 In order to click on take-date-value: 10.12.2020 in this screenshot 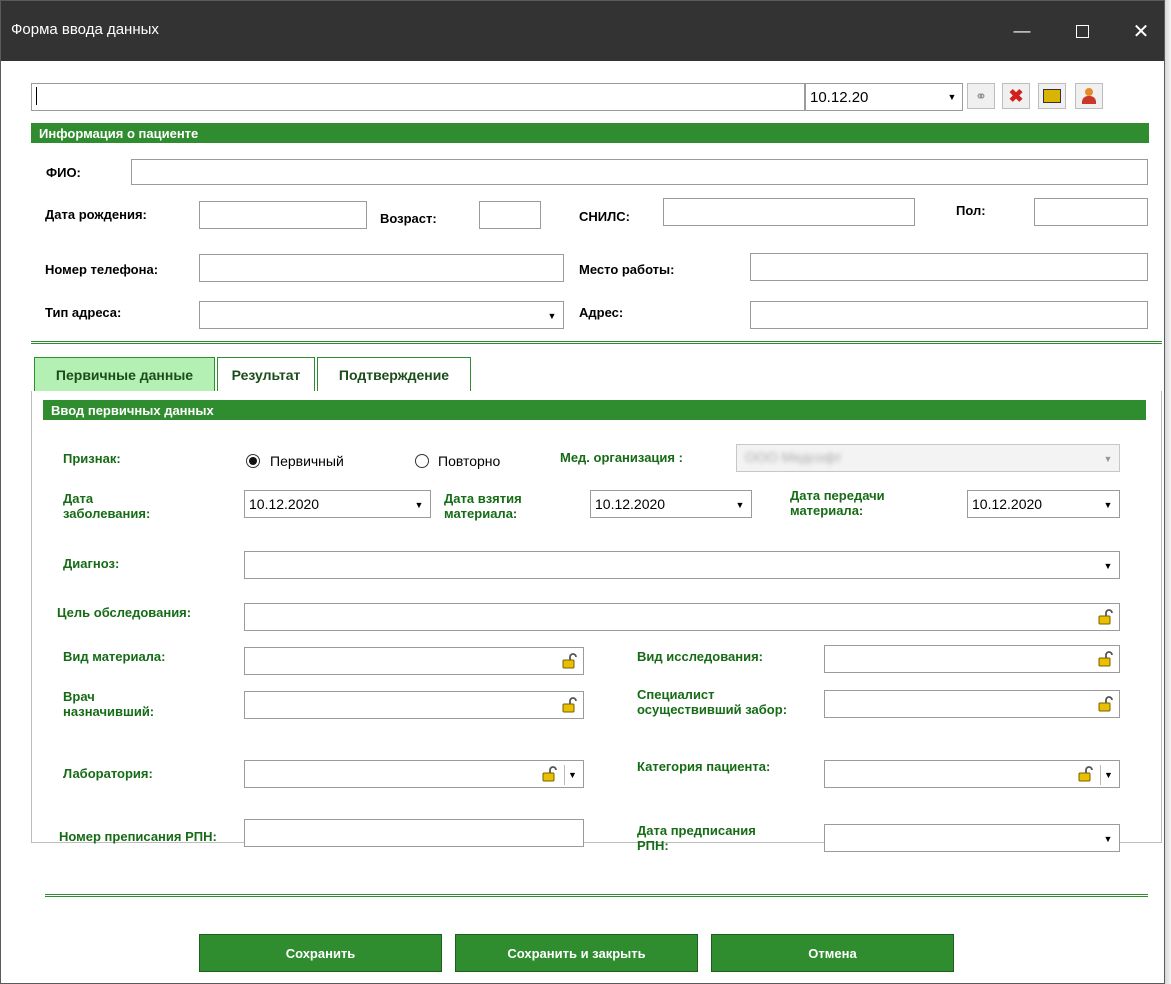, I will do `click(630, 504)`.